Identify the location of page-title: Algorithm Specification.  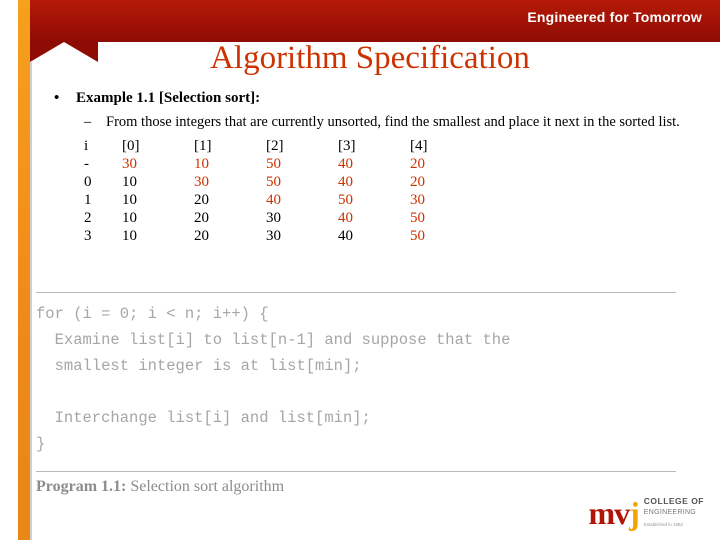
(370, 58).